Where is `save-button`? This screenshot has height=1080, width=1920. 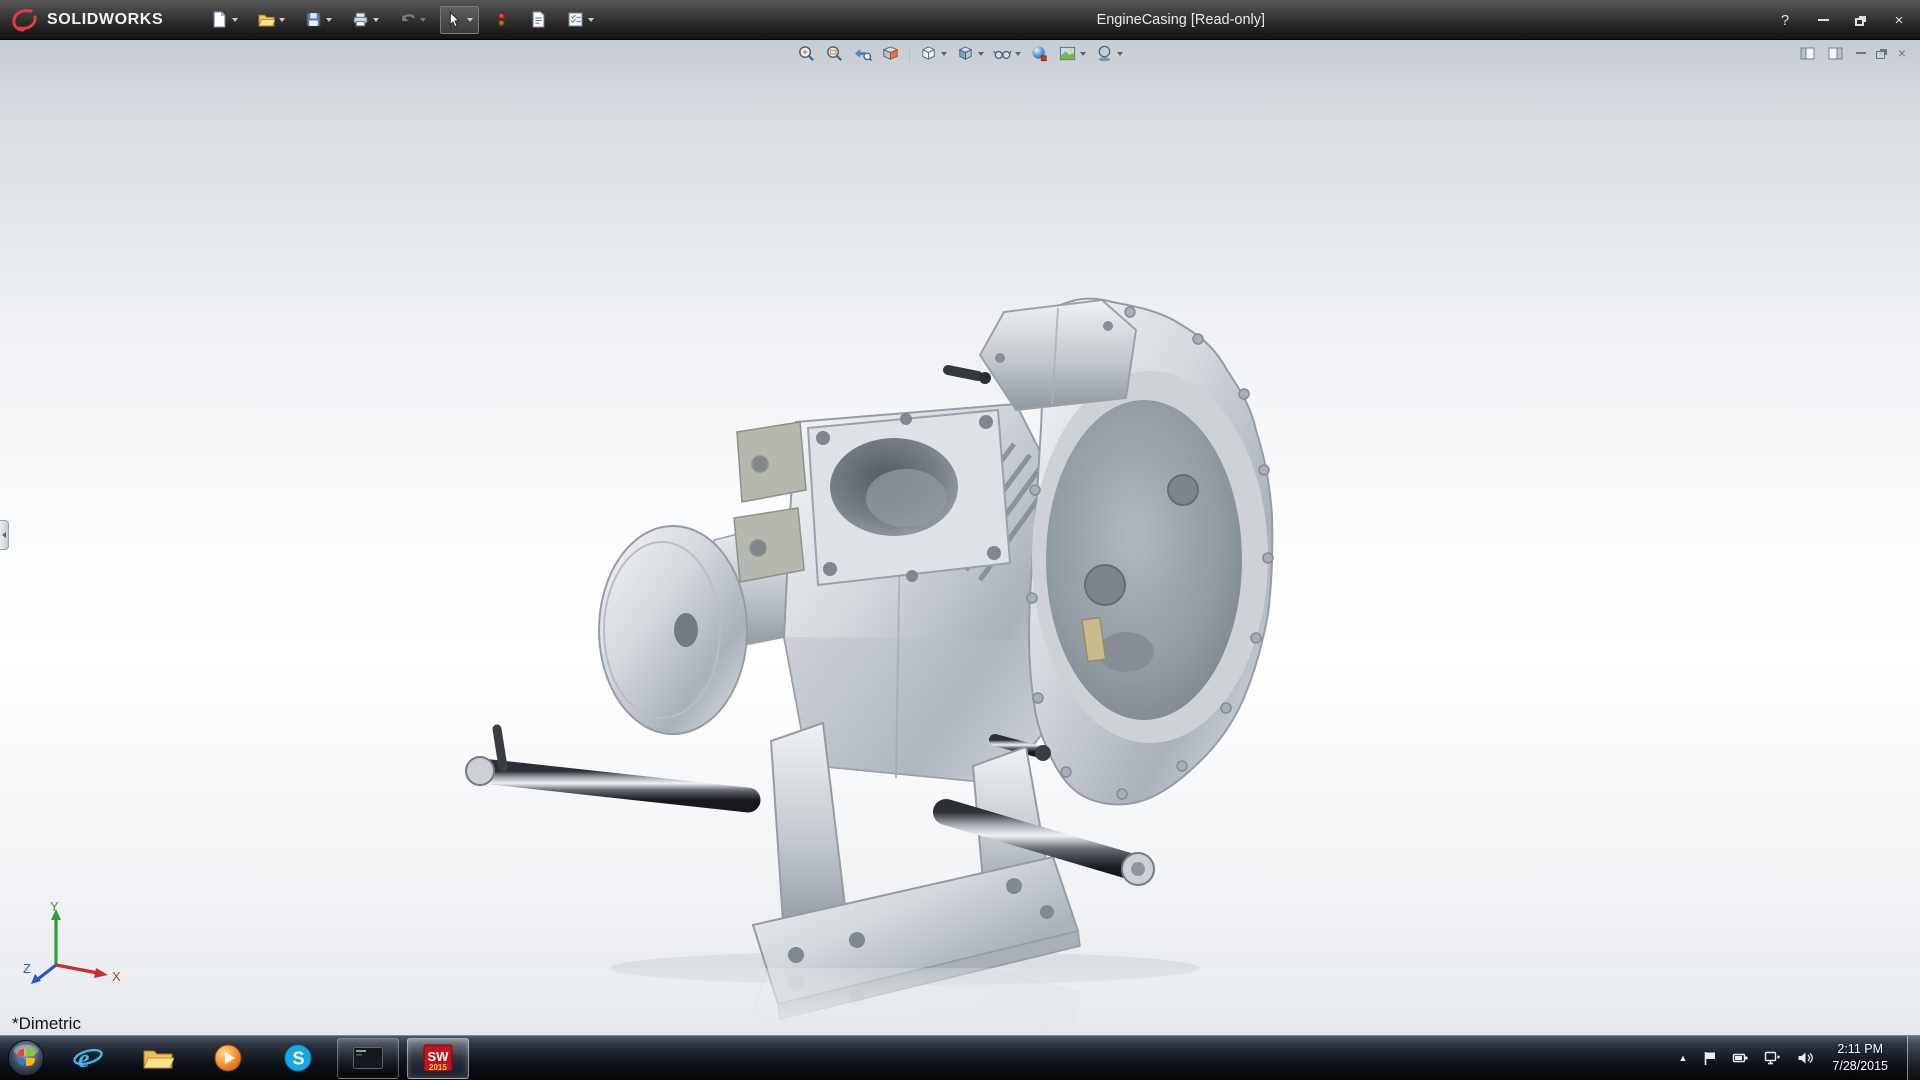
save-button is located at coordinates (318, 20).